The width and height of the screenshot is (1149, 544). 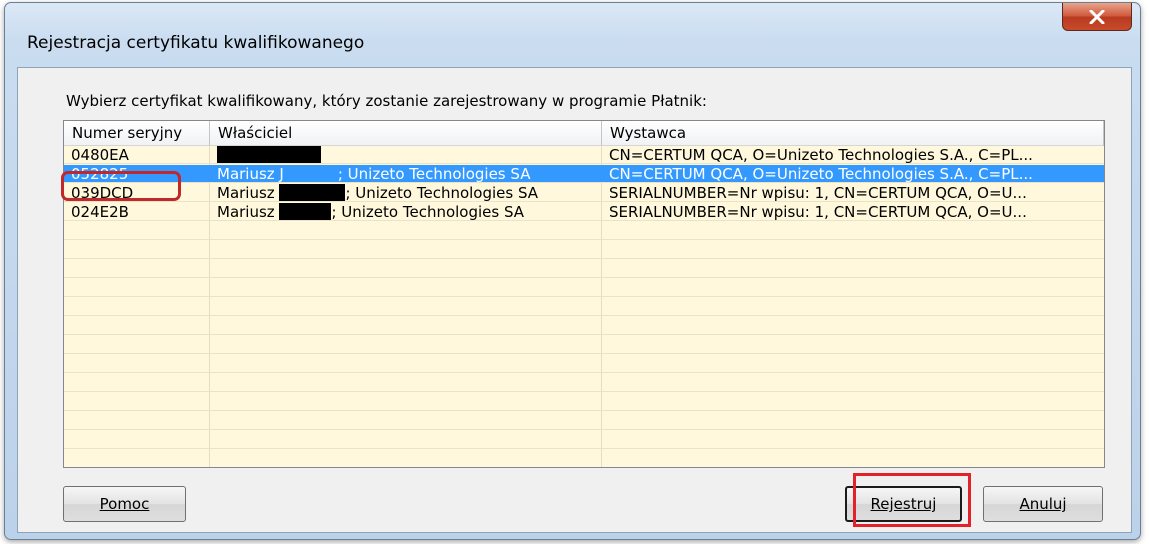 I want to click on help-button: Pomoc, so click(x=124, y=504).